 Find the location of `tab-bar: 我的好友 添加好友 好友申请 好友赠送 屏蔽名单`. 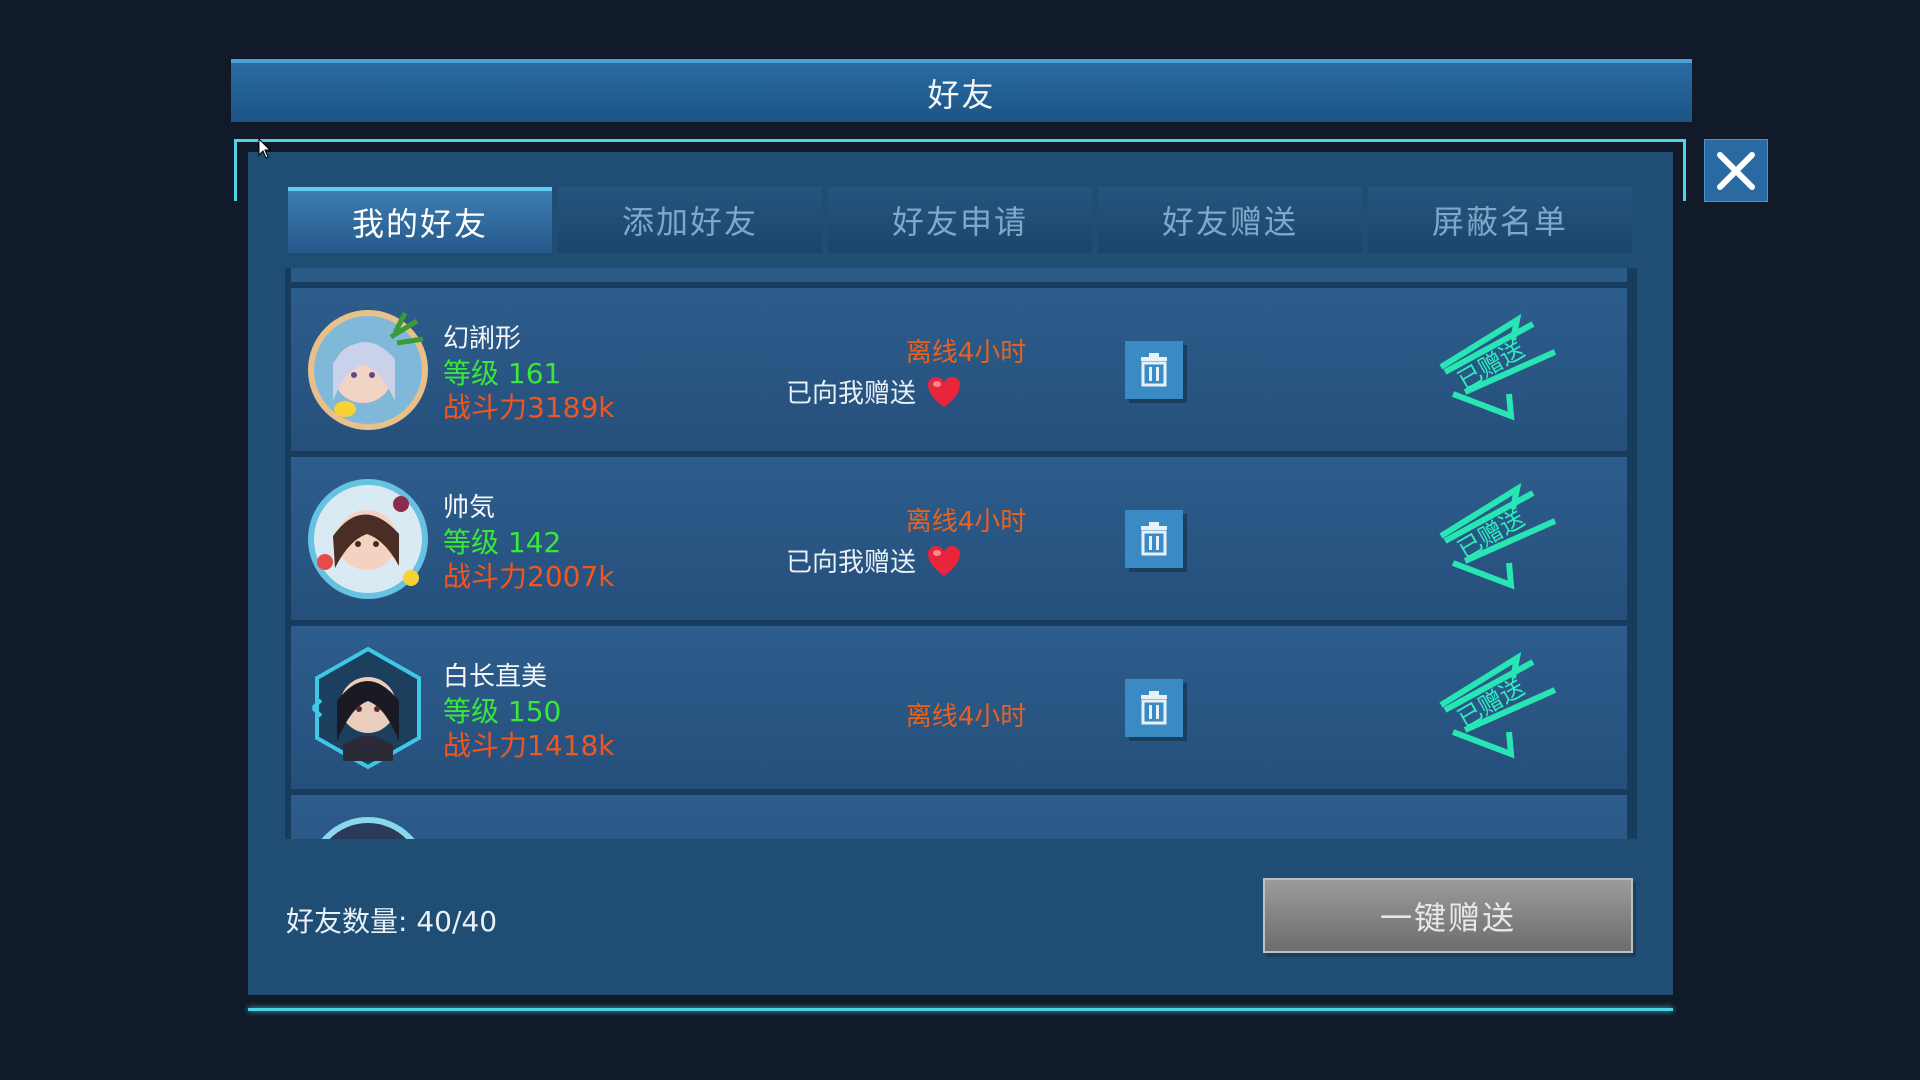

tab-bar: 我的好友 添加好友 好友申请 好友赠送 屏蔽名单 is located at coordinates (960, 220).